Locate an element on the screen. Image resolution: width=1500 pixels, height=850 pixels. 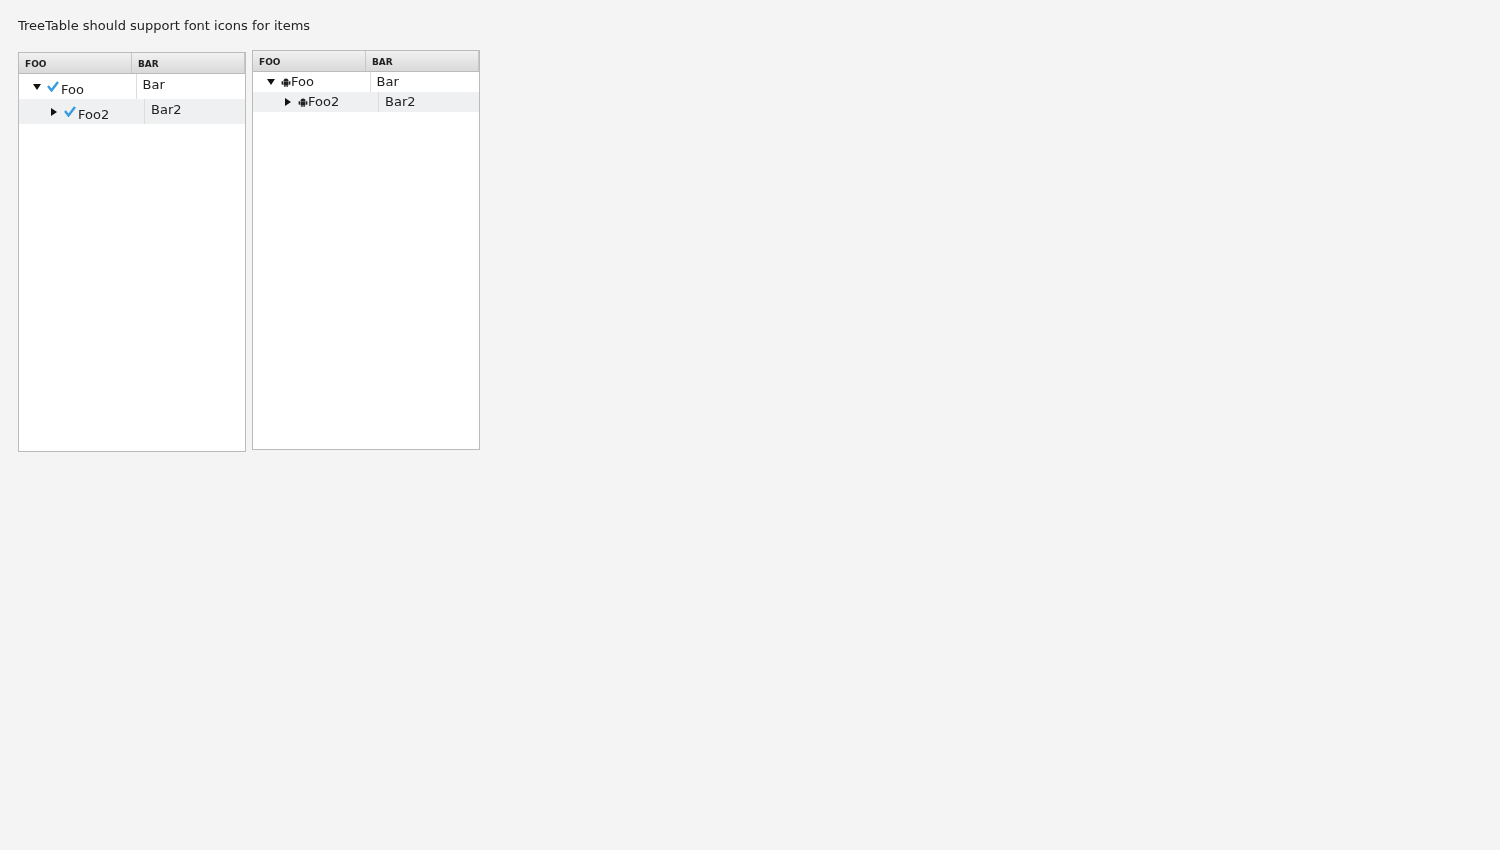
window-title: TreeTable should support font icons for items is located at coordinates (165, 26).